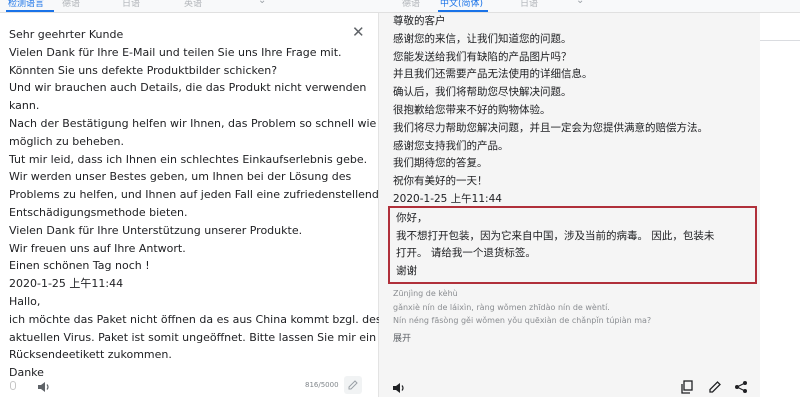 The image size is (800, 398). Describe the element at coordinates (90, 355) in the screenshot. I see `source-line: Rücksendeetikett zukommen.` at that location.